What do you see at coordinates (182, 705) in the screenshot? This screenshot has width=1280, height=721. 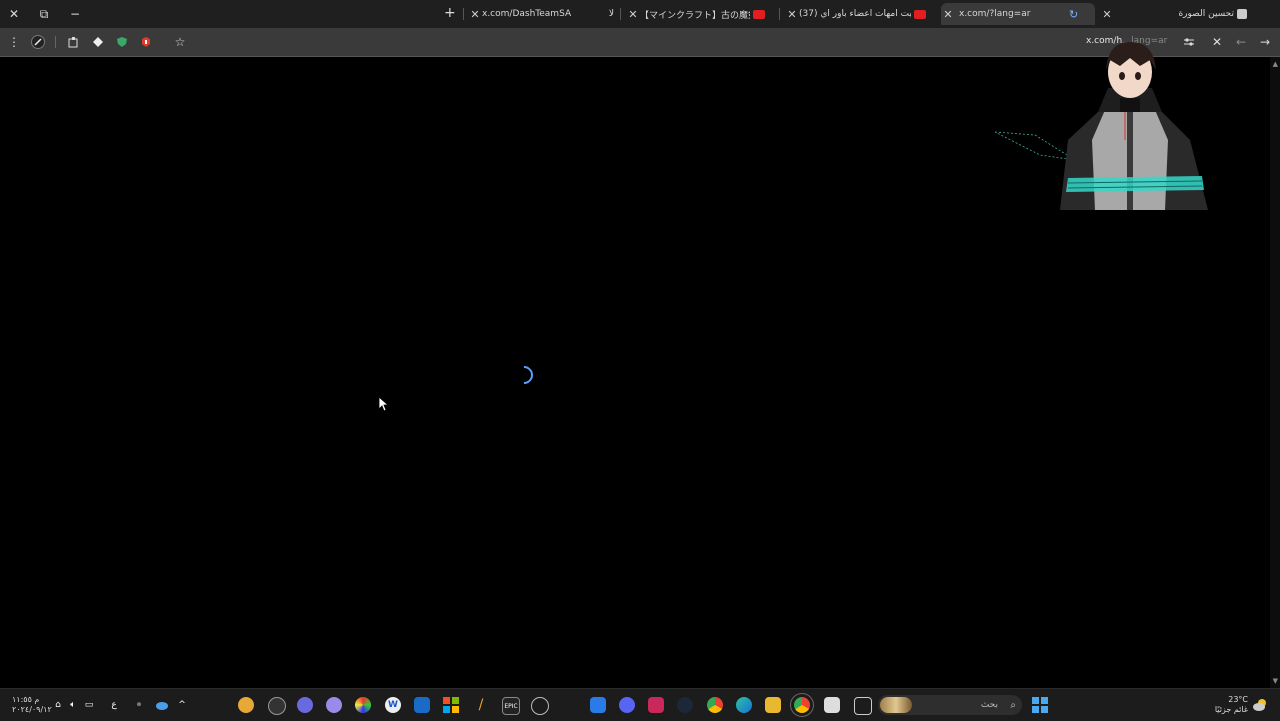 I see `tray-overflow-icon: ^` at bounding box center [182, 705].